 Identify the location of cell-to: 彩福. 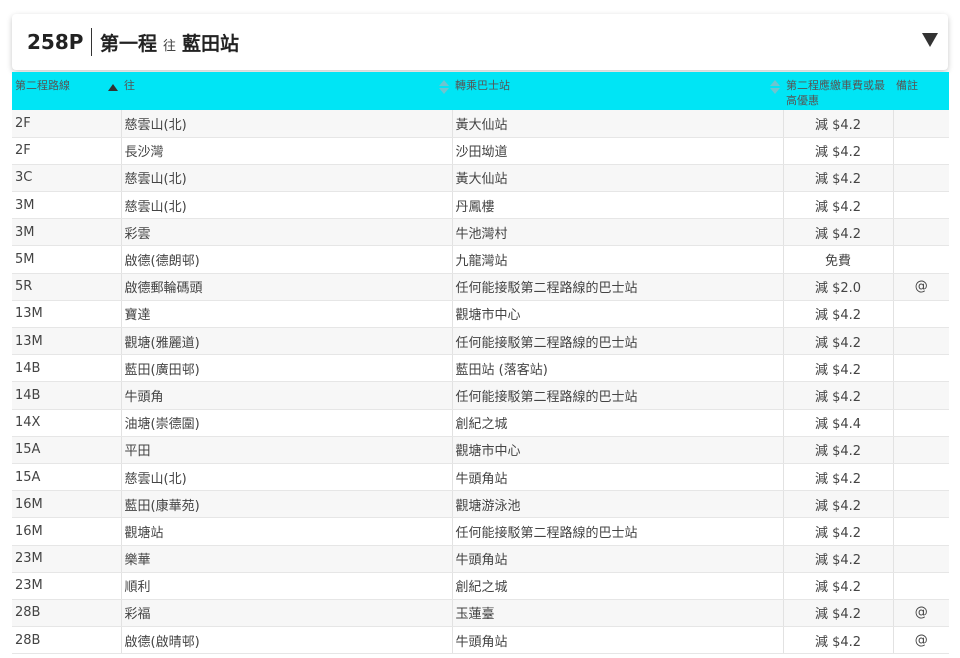
(287, 613).